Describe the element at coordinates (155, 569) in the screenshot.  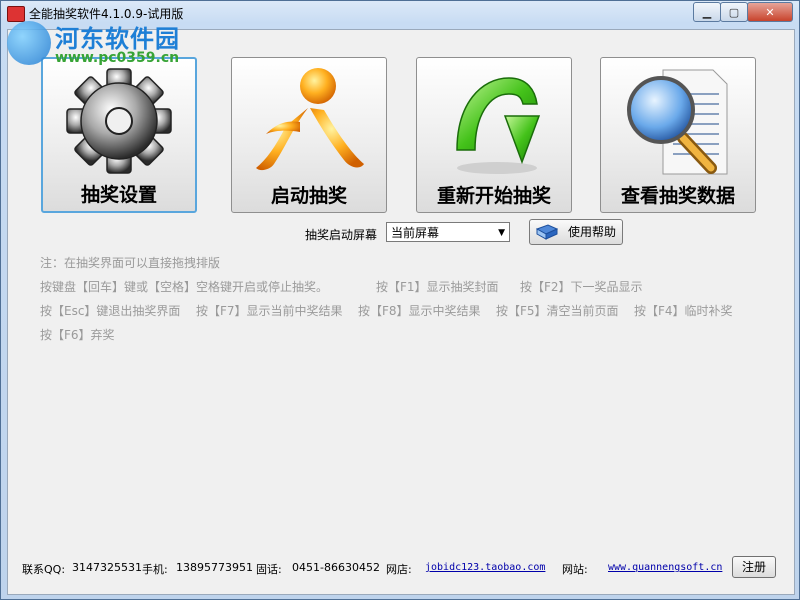
I see `phone-label: 手机:` at that location.